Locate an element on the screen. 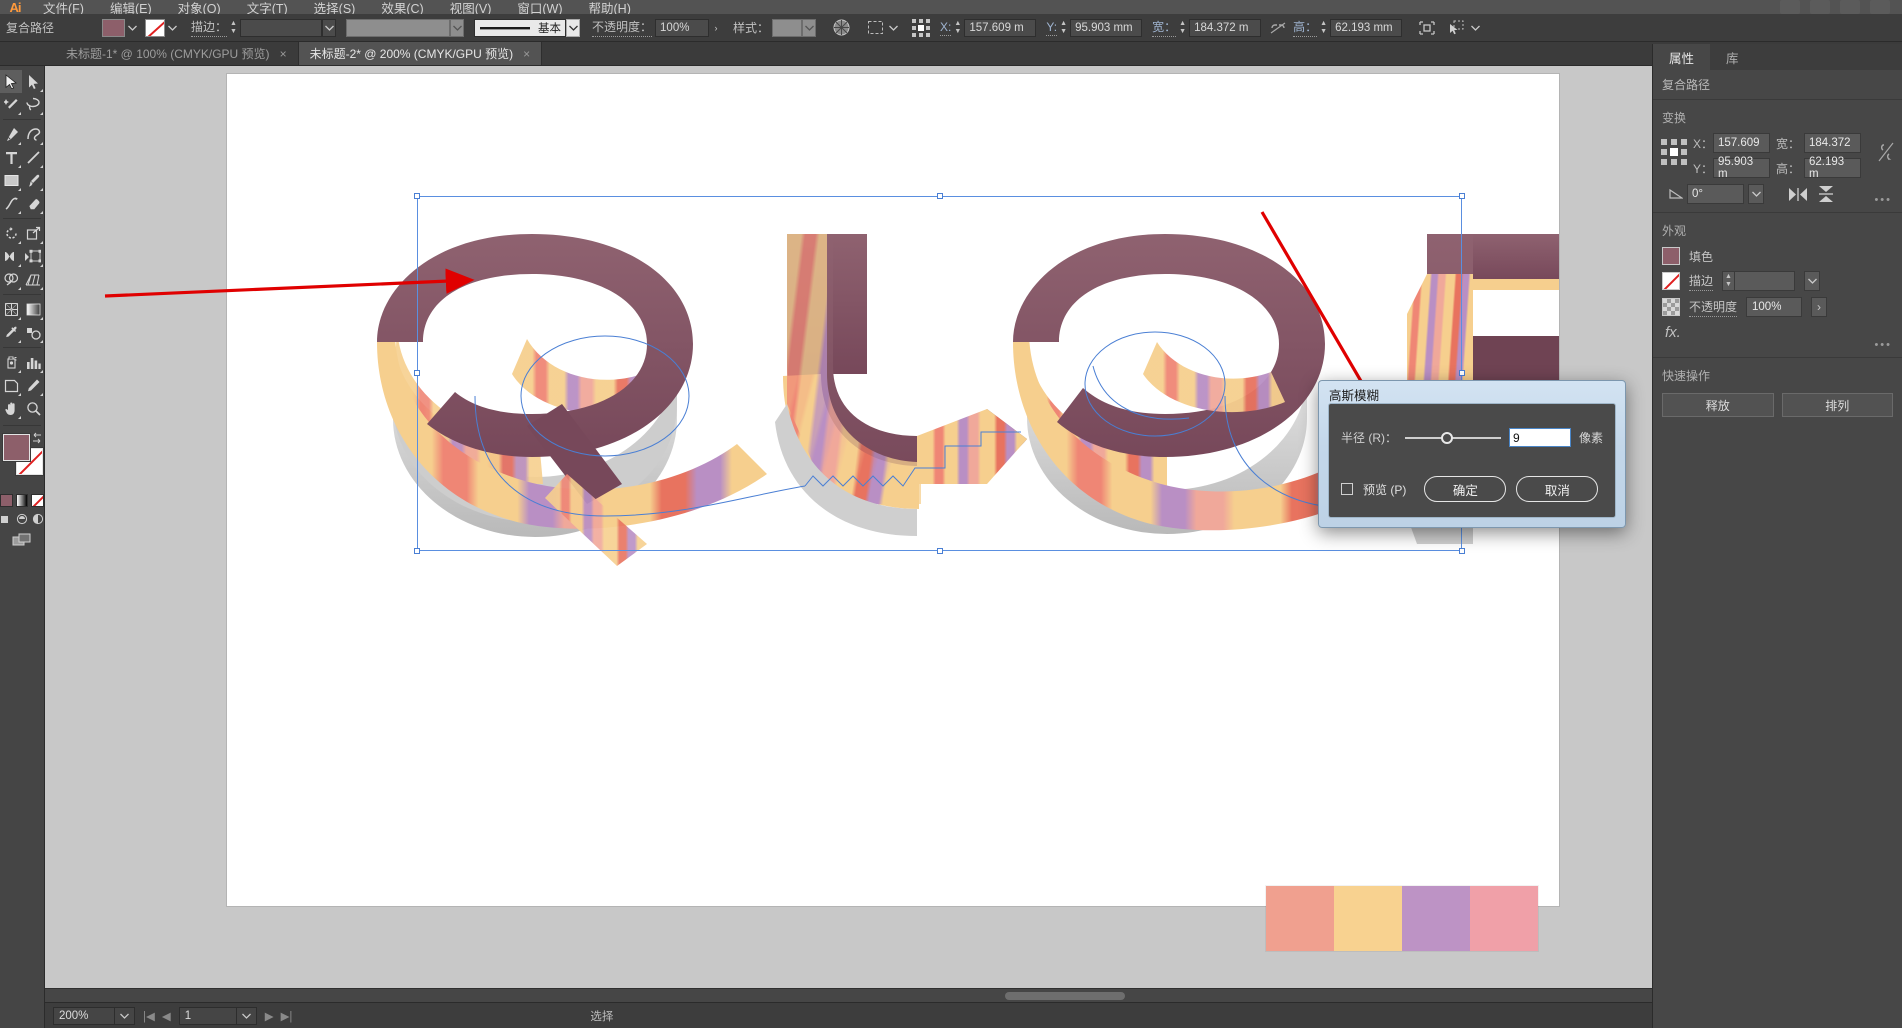  cancel-button: 取消 is located at coordinates (1557, 489).